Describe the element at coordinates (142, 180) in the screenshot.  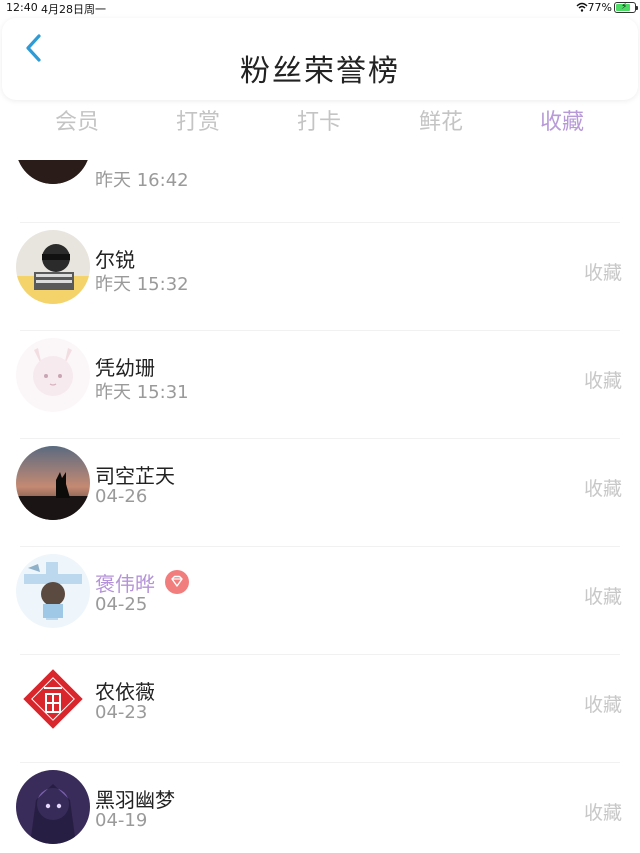
I see `favorite-time: 昨天 16:42` at that location.